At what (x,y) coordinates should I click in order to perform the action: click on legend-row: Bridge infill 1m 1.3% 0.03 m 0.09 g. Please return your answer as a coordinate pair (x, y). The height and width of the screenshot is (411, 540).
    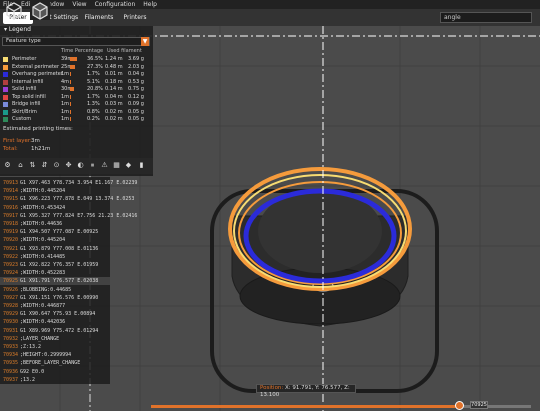
    Looking at the image, I should click on (76, 104).